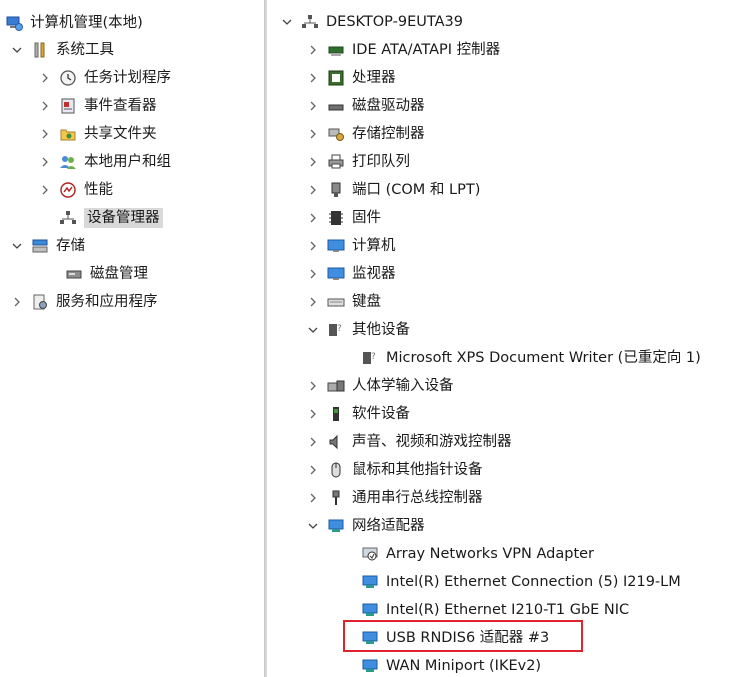 The height and width of the screenshot is (677, 745). Describe the element at coordinates (84, 302) in the screenshot. I see `tree-item-services-apps: 服务和应用程序` at that location.